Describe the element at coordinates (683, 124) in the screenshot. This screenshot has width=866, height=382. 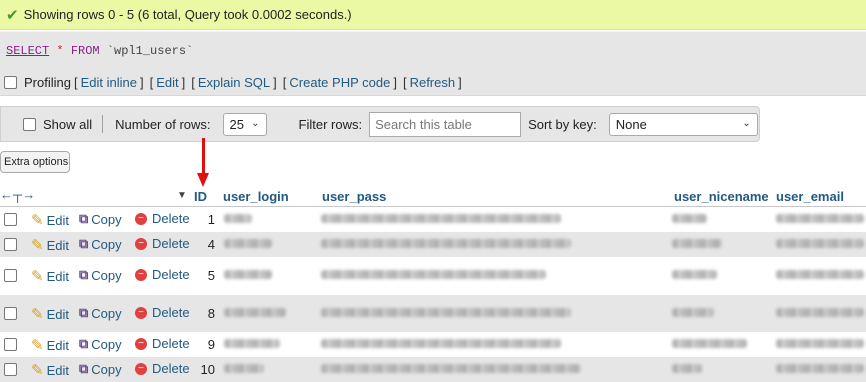
I see `sort-by-key-select: None ⌄` at that location.